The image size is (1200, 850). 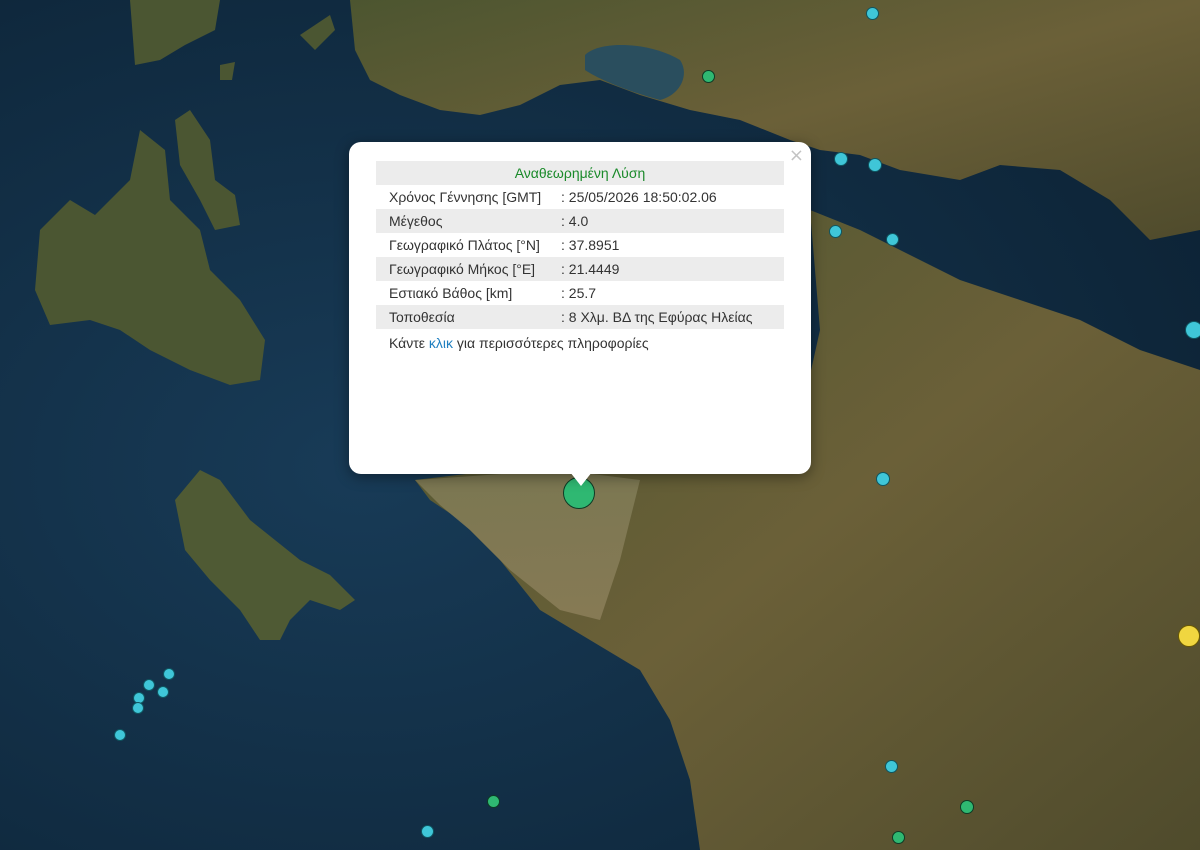 I want to click on magnitude-label: Μέγεθος, so click(x=467, y=221).